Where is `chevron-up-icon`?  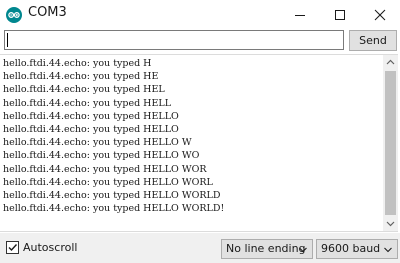
chevron-up-icon is located at coordinates (390, 62).